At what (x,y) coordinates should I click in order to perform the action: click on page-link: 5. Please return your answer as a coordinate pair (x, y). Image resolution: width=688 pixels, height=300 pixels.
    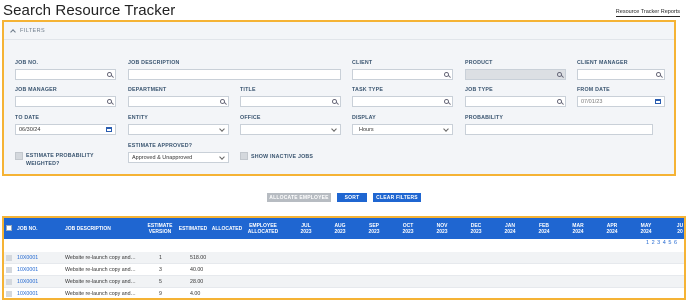
    Looking at the image, I should click on (669, 243).